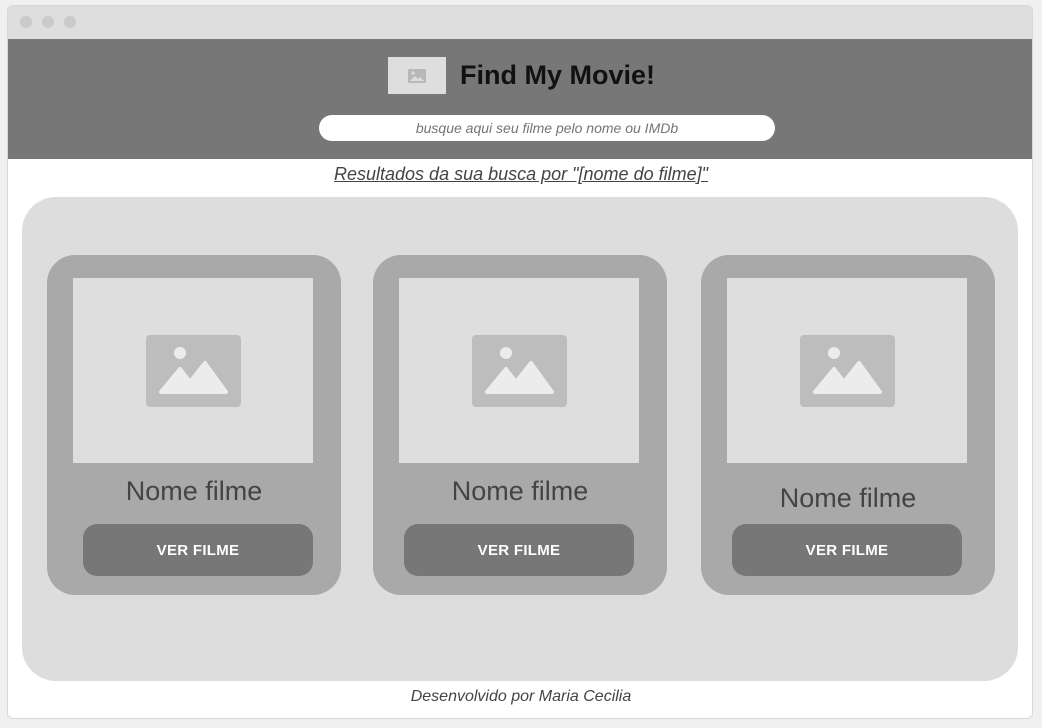 The height and width of the screenshot is (728, 1042). What do you see at coordinates (26, 22) in the screenshot?
I see `window-close-dot` at bounding box center [26, 22].